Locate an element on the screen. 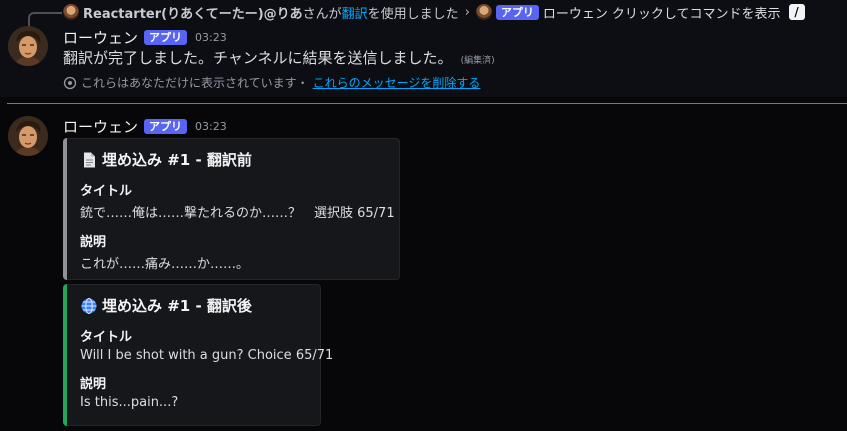 This screenshot has width=847, height=431. reply-bot-name: ローウェン is located at coordinates (575, 12).